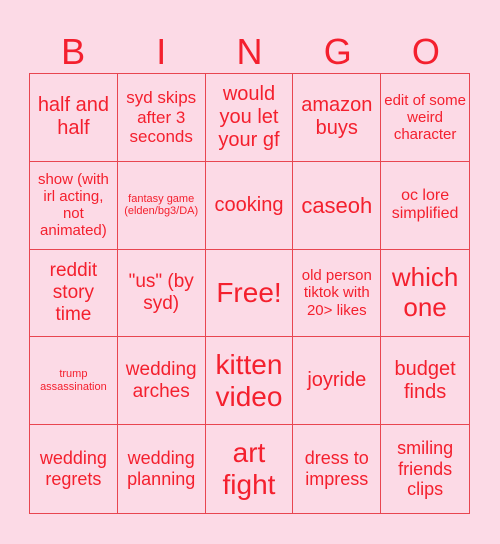 This screenshot has width=500, height=544. What do you see at coordinates (425, 469) in the screenshot?
I see `bingo-cell: smiling friends clips` at bounding box center [425, 469].